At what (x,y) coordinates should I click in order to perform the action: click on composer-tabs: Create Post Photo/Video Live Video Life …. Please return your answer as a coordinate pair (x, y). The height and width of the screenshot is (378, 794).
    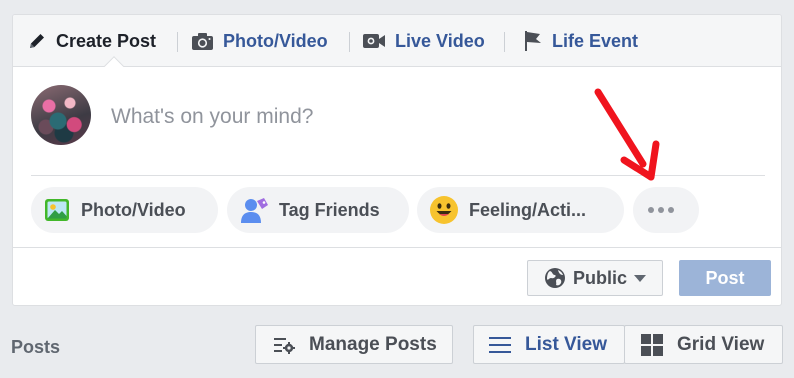
    Looking at the image, I should click on (397, 41).